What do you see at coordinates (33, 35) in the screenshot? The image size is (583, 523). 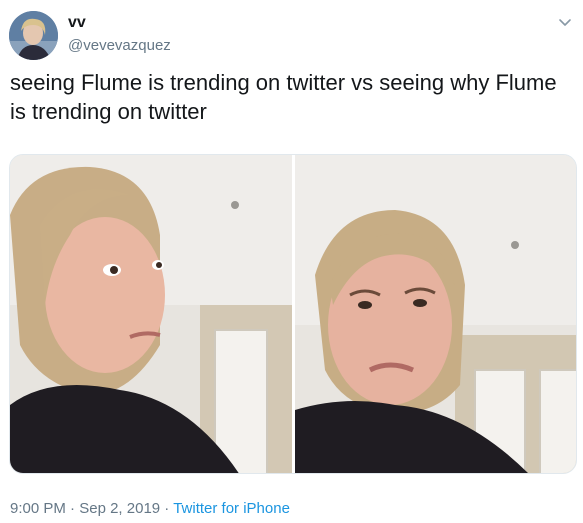 I see `avatar` at bounding box center [33, 35].